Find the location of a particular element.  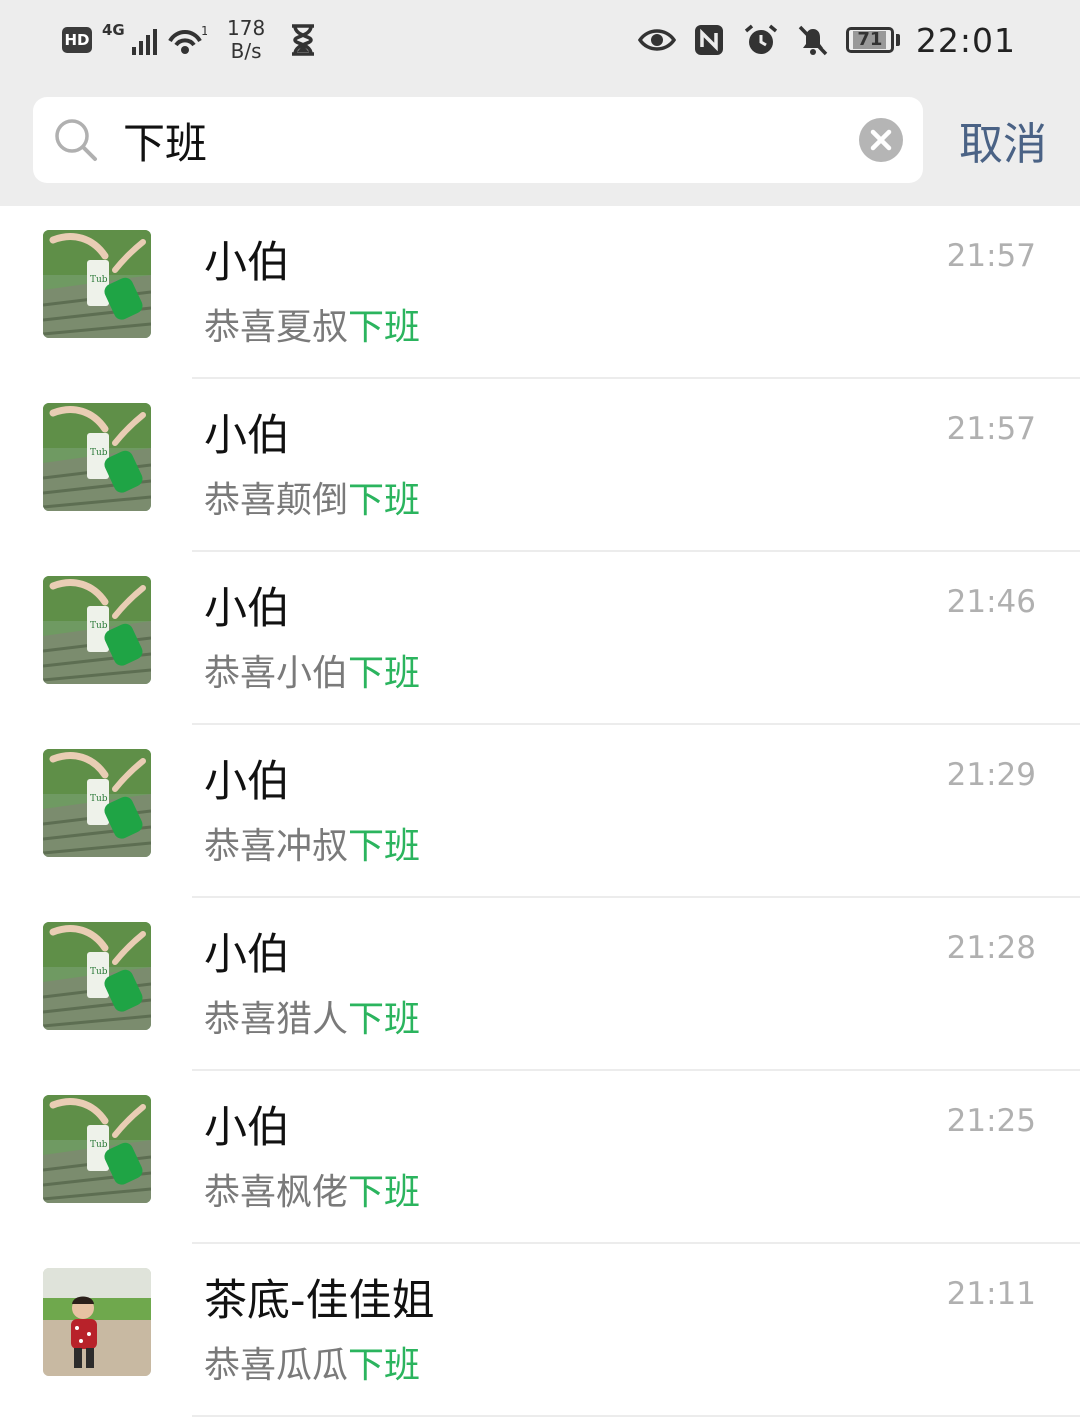

message-snippet: 恭喜小伯下班 is located at coordinates (312, 670).